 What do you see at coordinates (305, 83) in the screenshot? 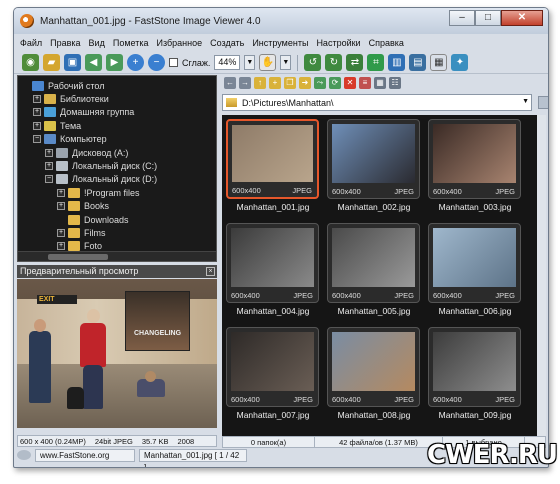
I see `move-folder-icon: ➜` at bounding box center [305, 83].